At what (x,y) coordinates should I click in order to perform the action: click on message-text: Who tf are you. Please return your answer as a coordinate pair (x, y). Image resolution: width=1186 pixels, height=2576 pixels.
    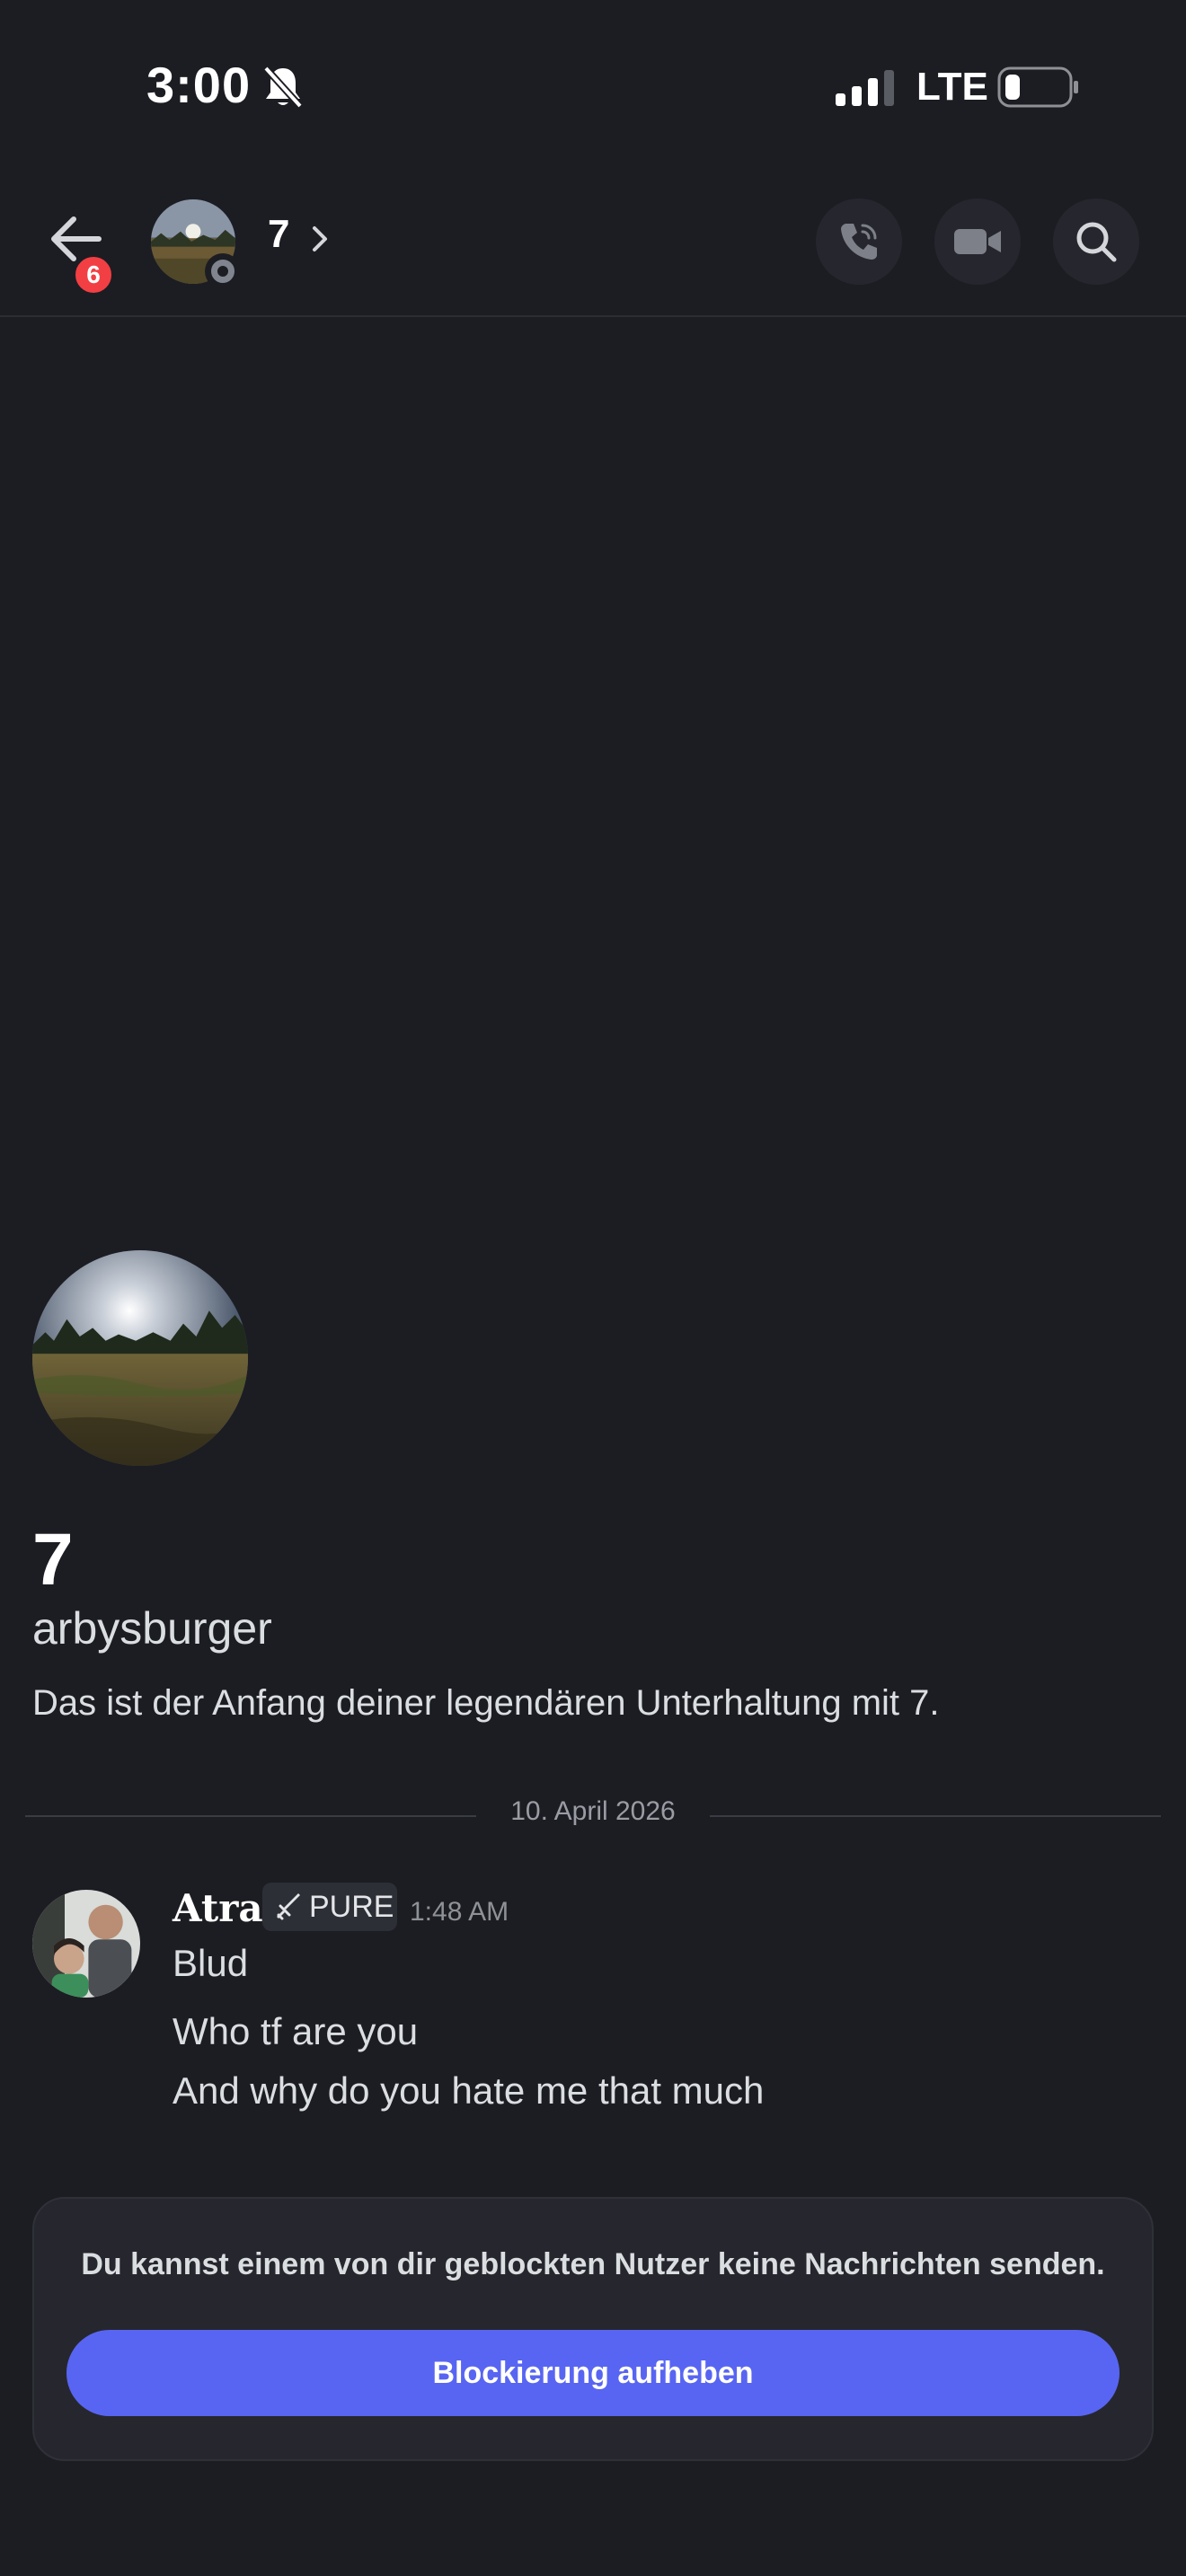
    Looking at the image, I should click on (296, 2031).